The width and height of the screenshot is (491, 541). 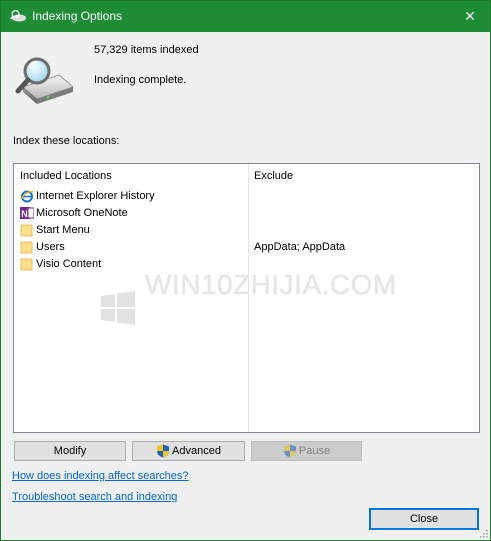 What do you see at coordinates (18, 15) in the screenshot?
I see `indexing-app-icon` at bounding box center [18, 15].